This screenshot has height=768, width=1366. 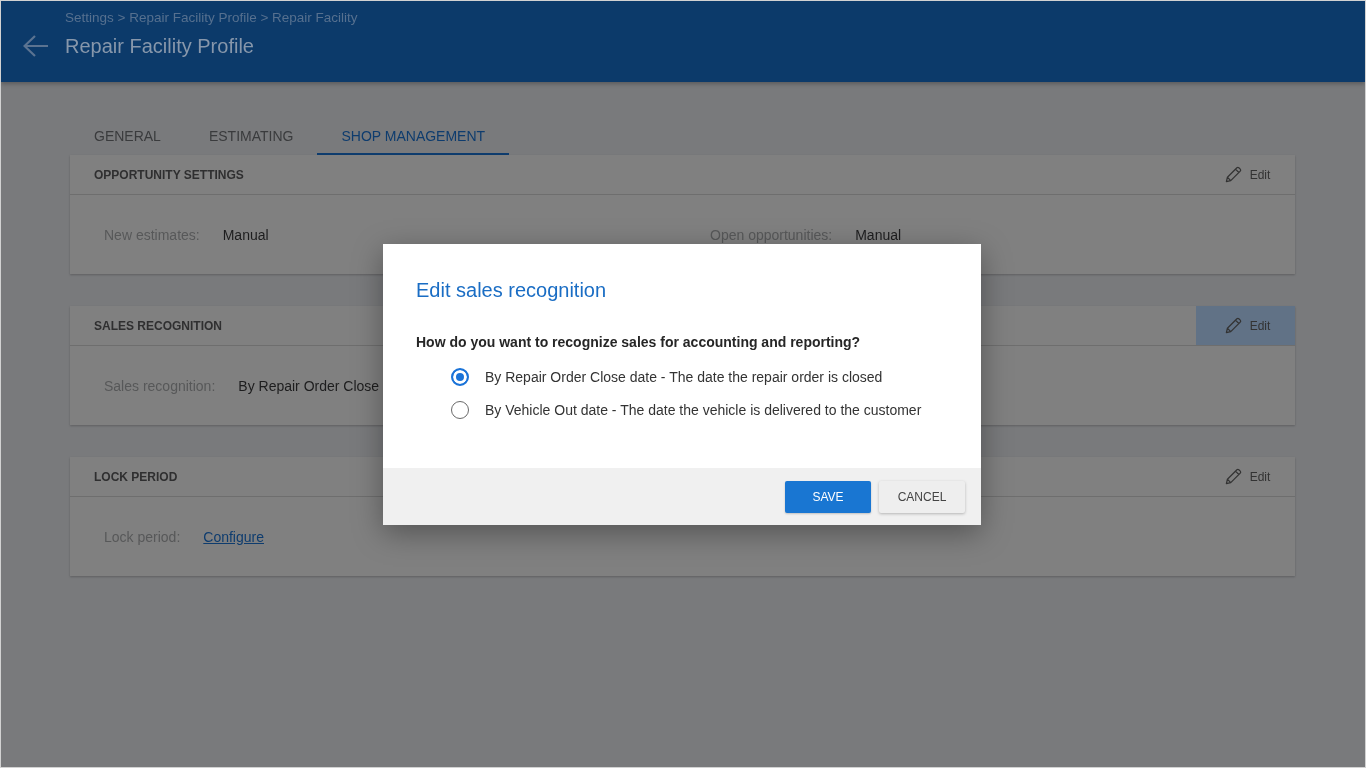 What do you see at coordinates (512, 290) in the screenshot?
I see `dialog-title: Edit sales recognition` at bounding box center [512, 290].